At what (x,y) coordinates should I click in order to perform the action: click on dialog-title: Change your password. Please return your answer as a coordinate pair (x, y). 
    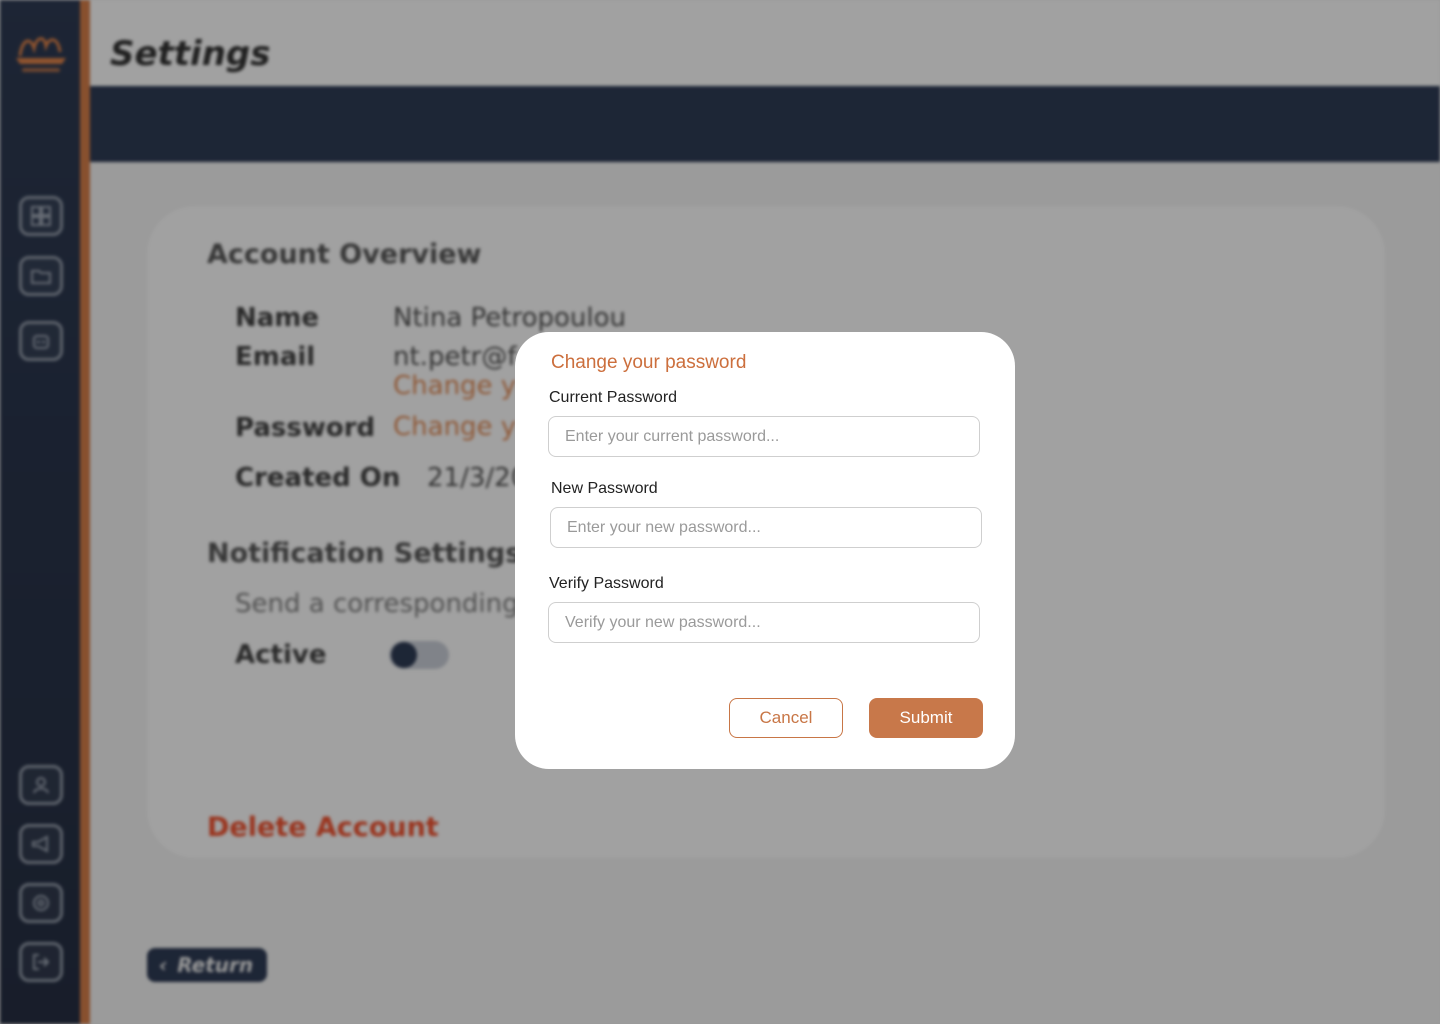
    Looking at the image, I should click on (649, 362).